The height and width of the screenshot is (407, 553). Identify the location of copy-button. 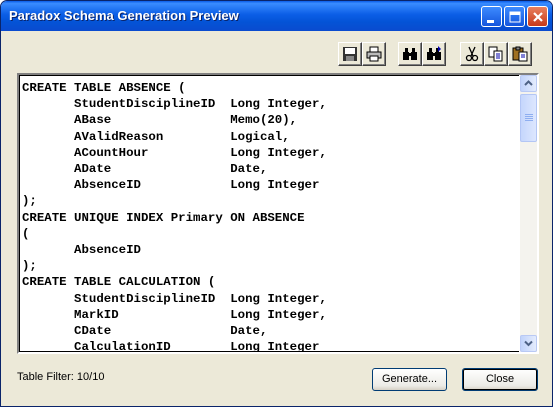
(496, 54).